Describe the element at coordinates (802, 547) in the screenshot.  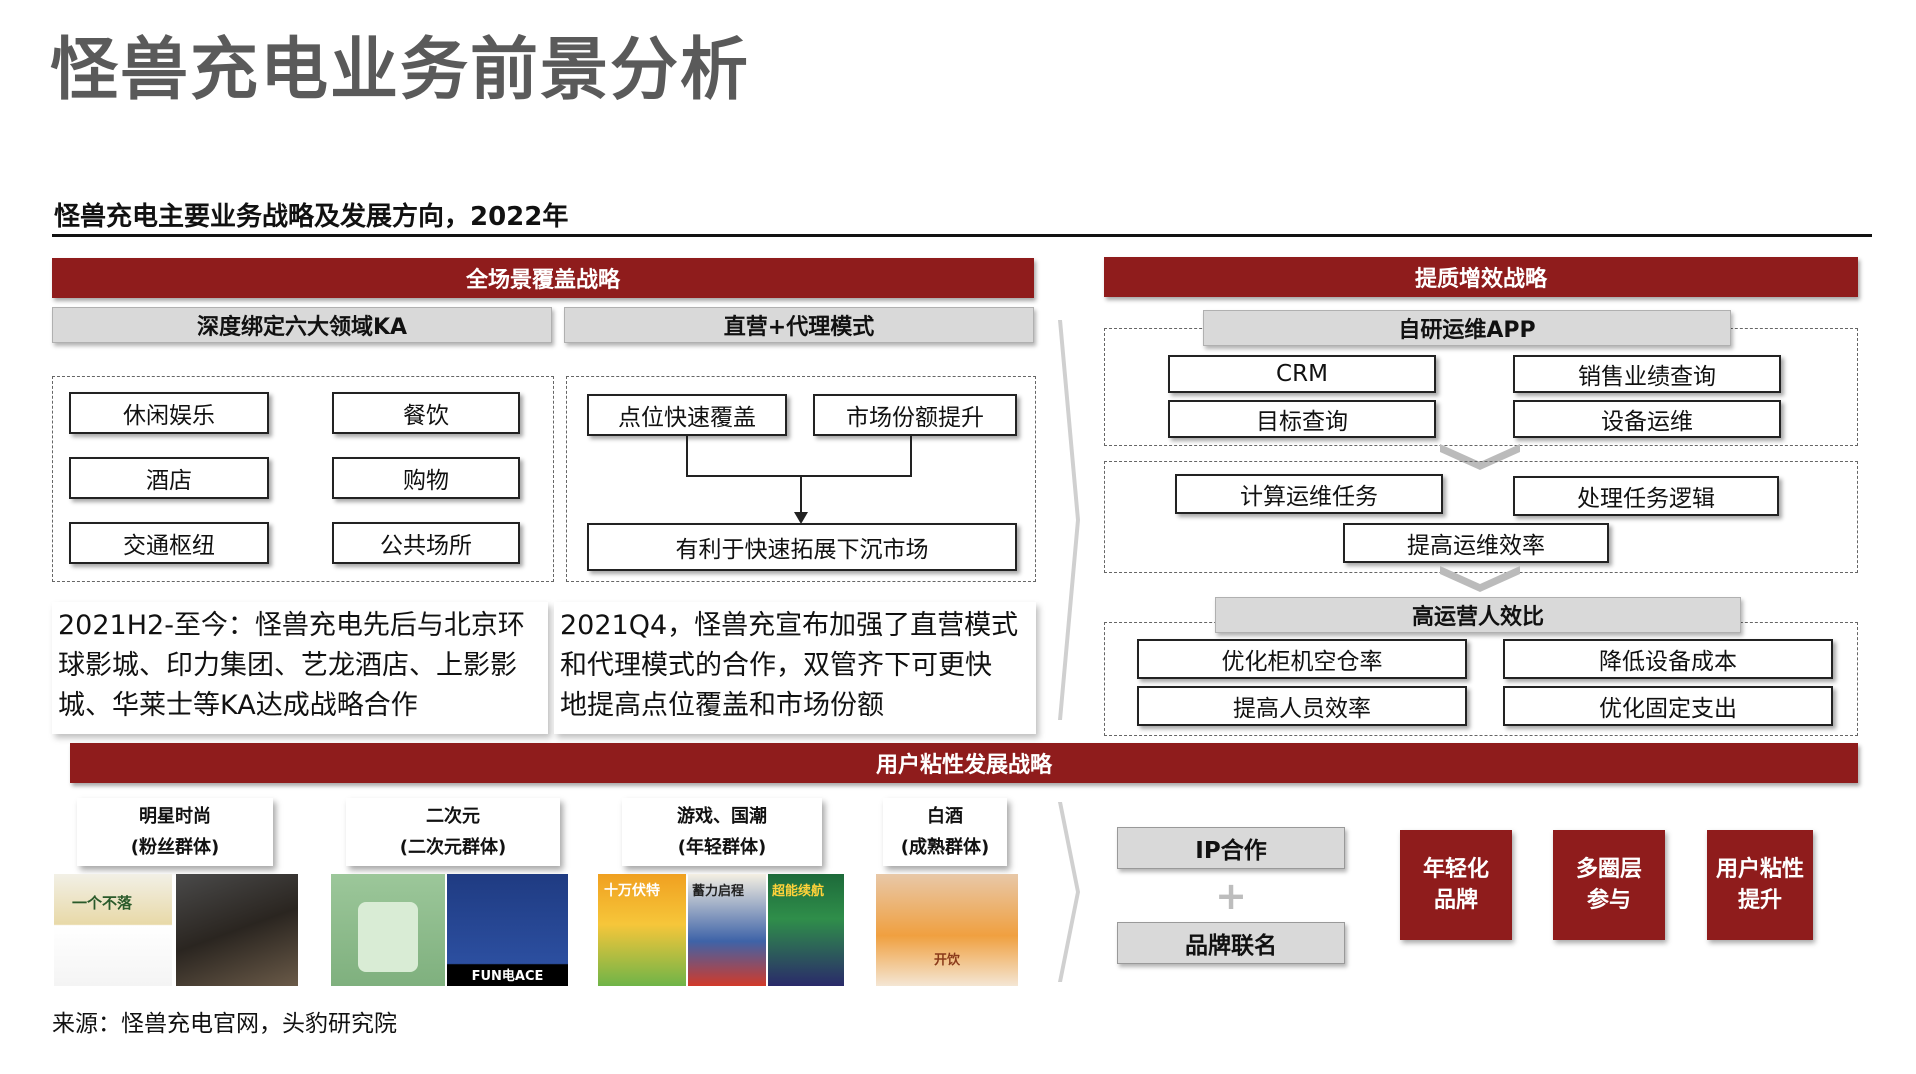
I see `model-result-box: 有利于快速拓展下沉市场` at that location.